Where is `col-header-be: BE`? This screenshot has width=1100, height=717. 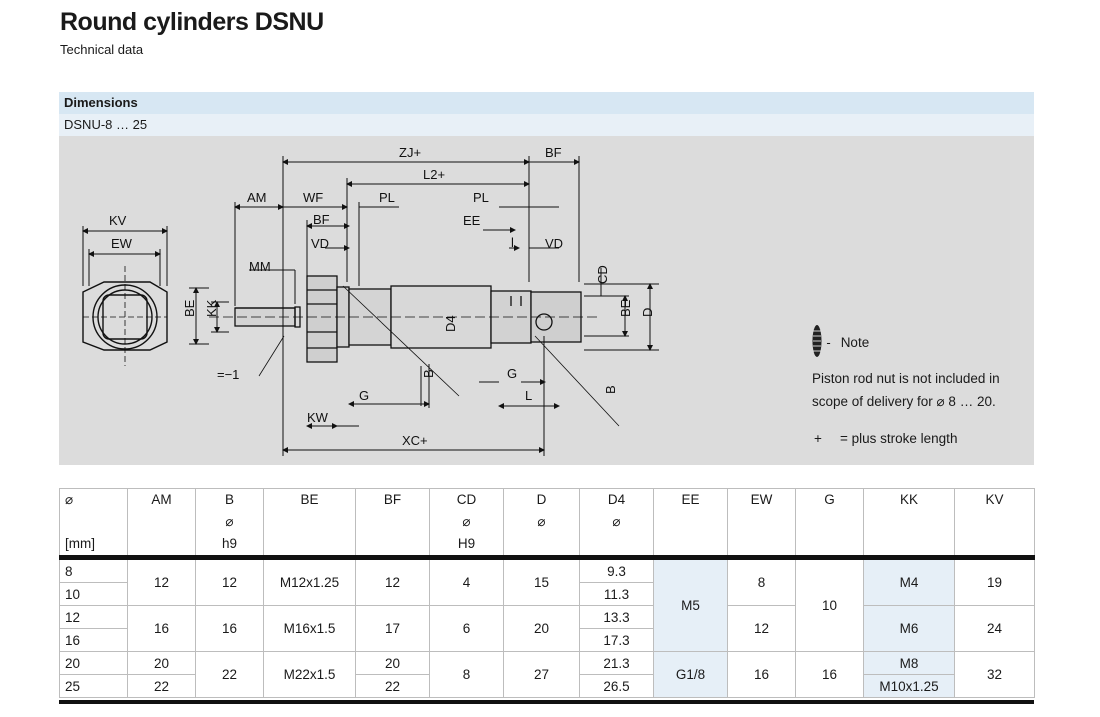 col-header-be: BE is located at coordinates (309, 523).